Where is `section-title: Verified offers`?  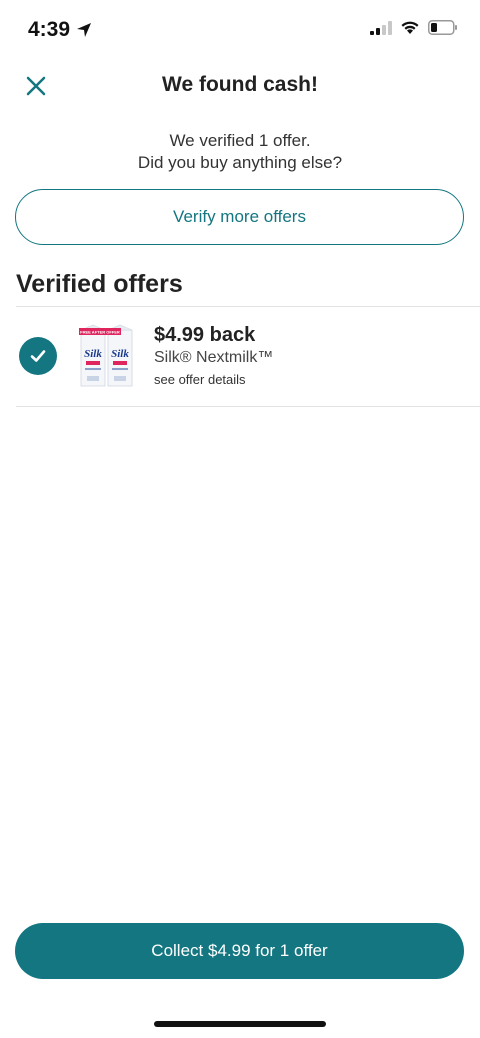 section-title: Verified offers is located at coordinates (99, 284).